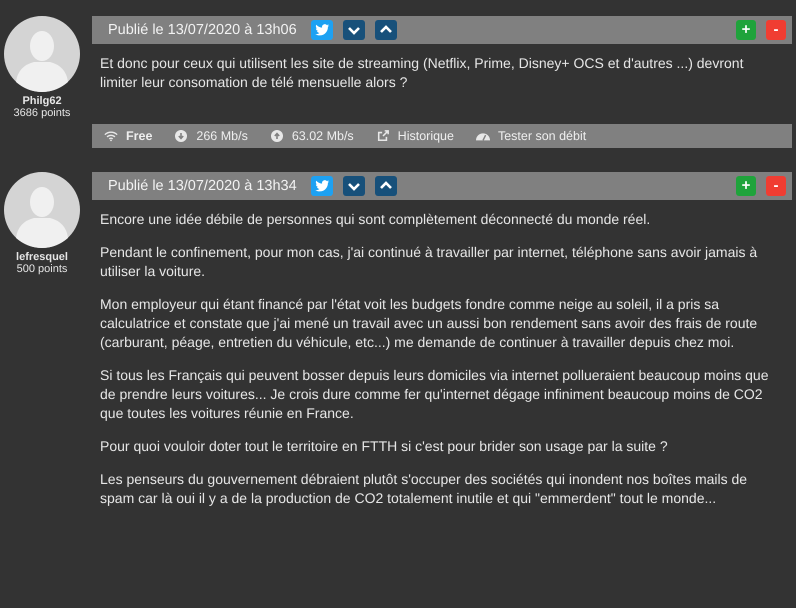 Image resolution: width=796 pixels, height=608 pixels. What do you see at coordinates (42, 101) in the screenshot?
I see `author-name: Philg62` at bounding box center [42, 101].